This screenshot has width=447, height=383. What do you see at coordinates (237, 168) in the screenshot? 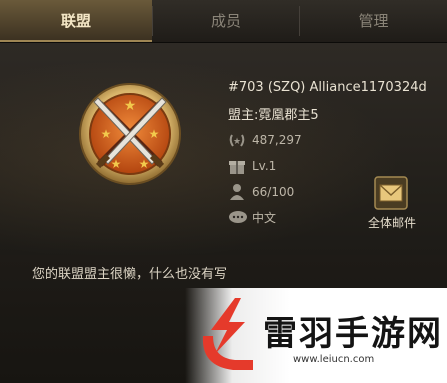
I see `gift-icon` at bounding box center [237, 168].